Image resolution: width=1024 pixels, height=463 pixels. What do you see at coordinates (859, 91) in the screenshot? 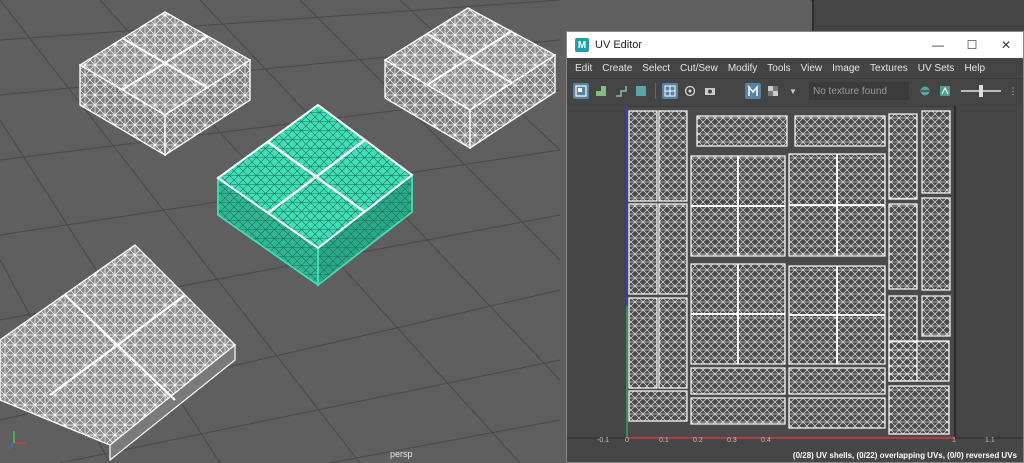
I see `texture-field: No texture found` at bounding box center [859, 91].